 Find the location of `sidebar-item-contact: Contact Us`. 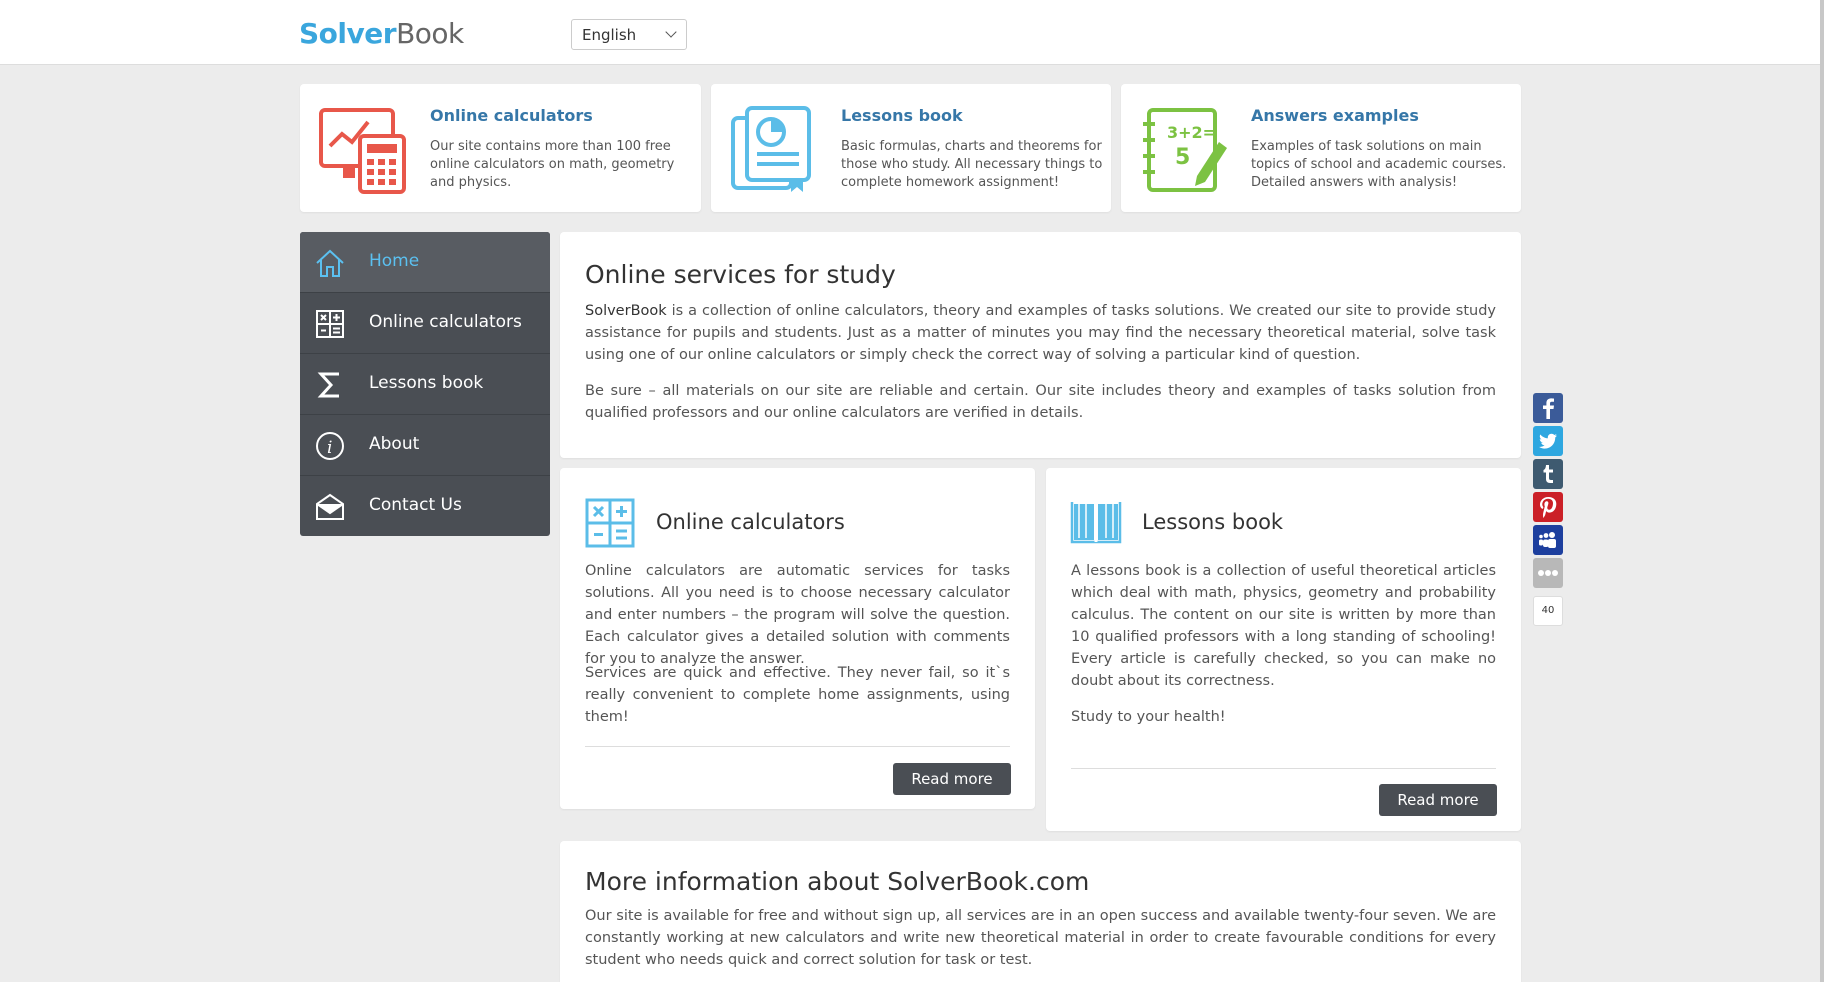

sidebar-item-contact: Contact Us is located at coordinates (425, 506).